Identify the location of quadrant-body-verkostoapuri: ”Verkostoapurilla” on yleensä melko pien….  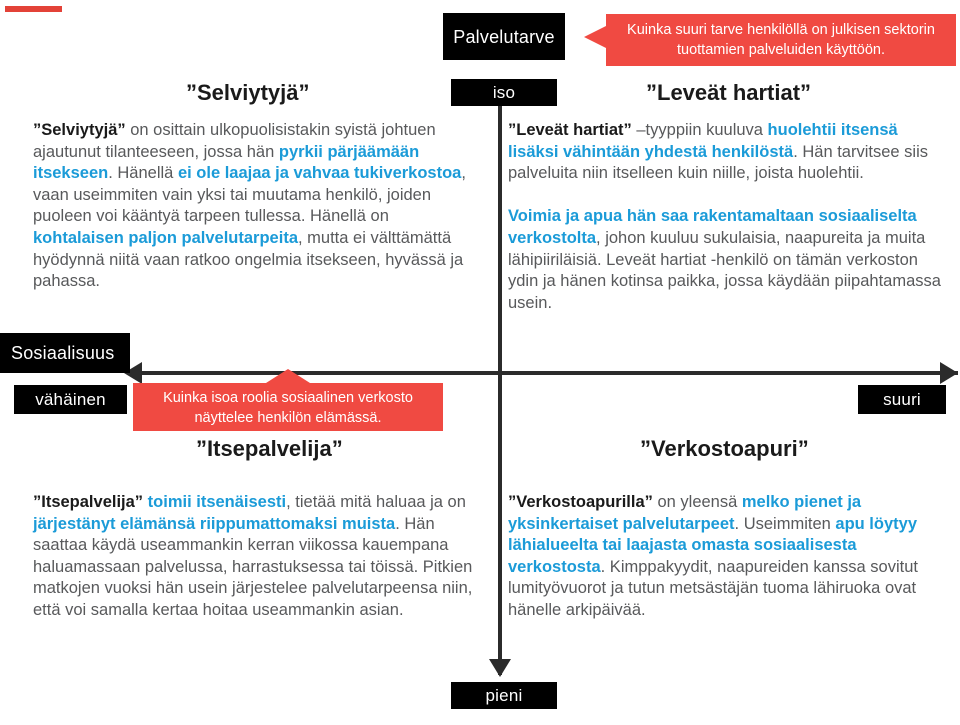
(713, 556).